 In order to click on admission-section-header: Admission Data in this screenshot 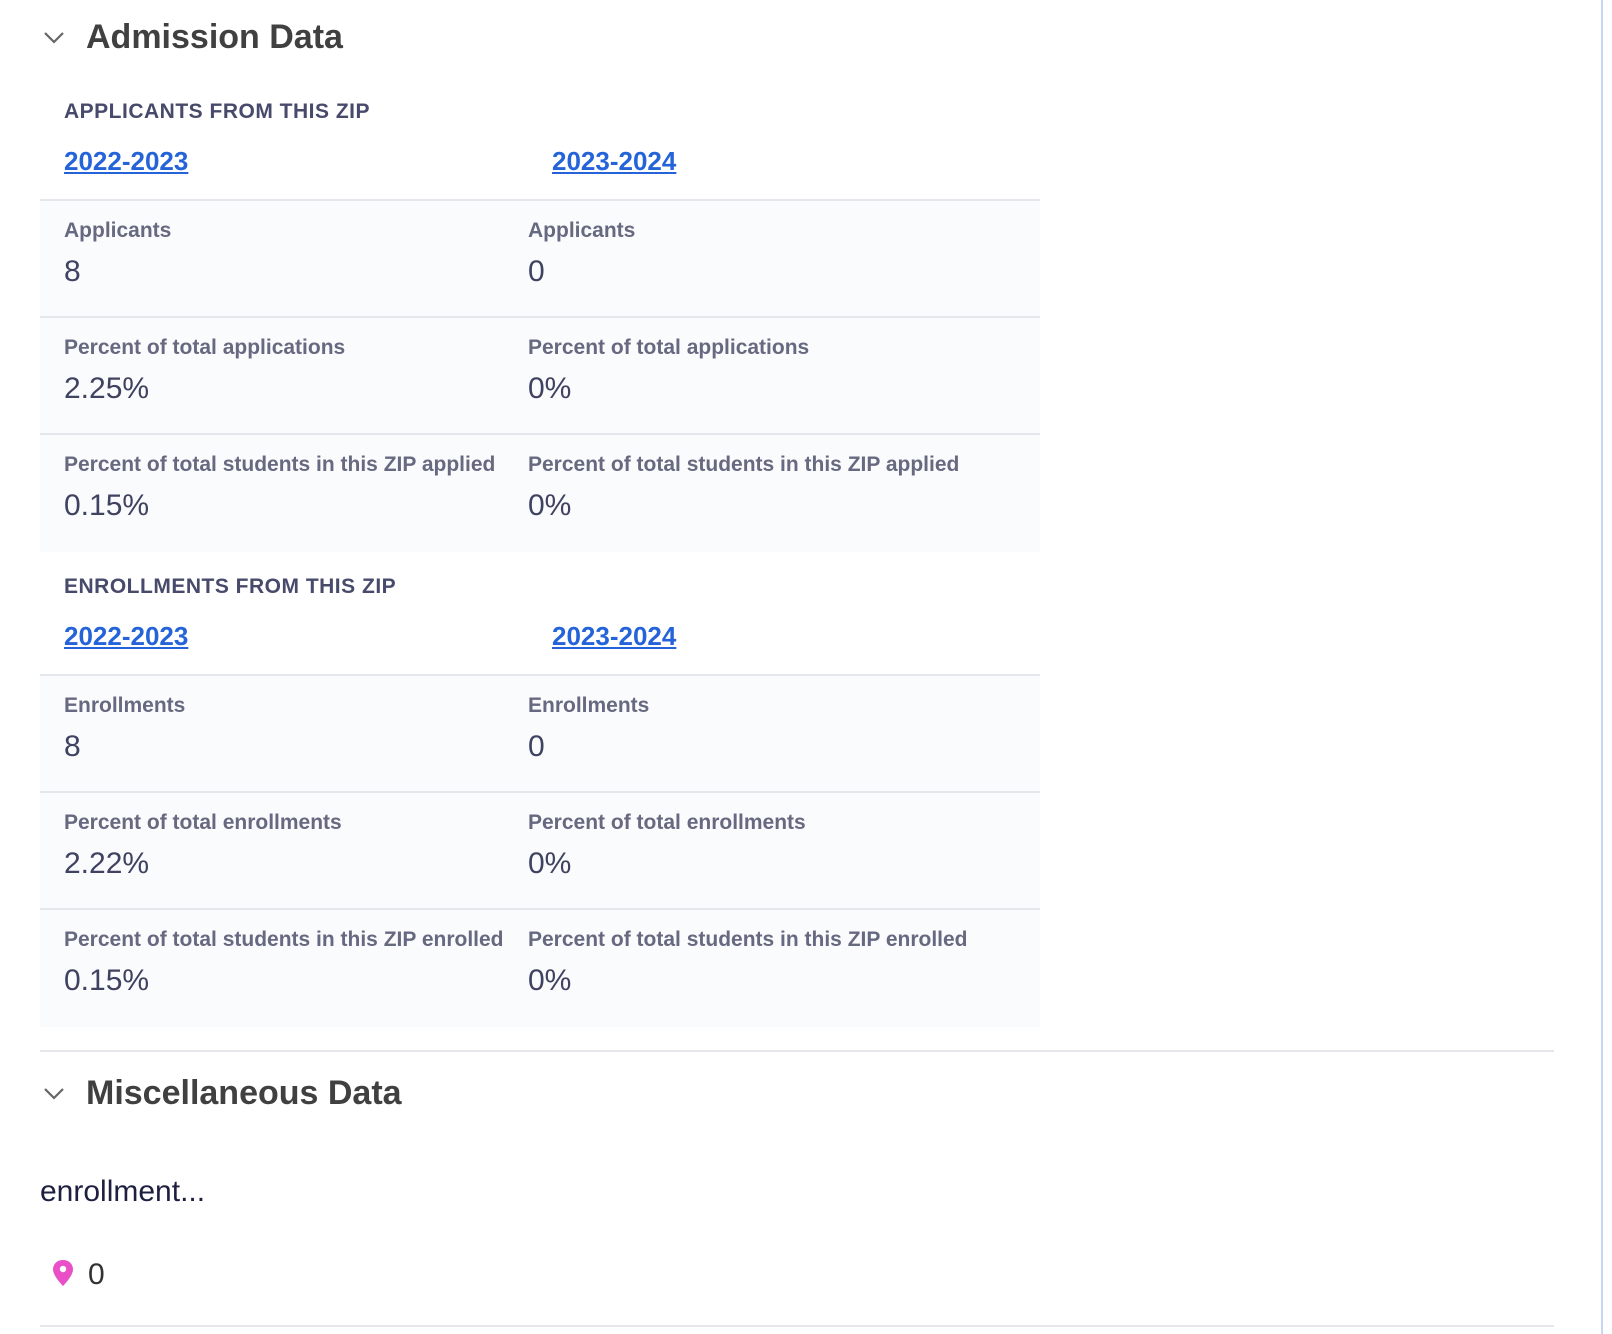, I will do `click(191, 37)`.